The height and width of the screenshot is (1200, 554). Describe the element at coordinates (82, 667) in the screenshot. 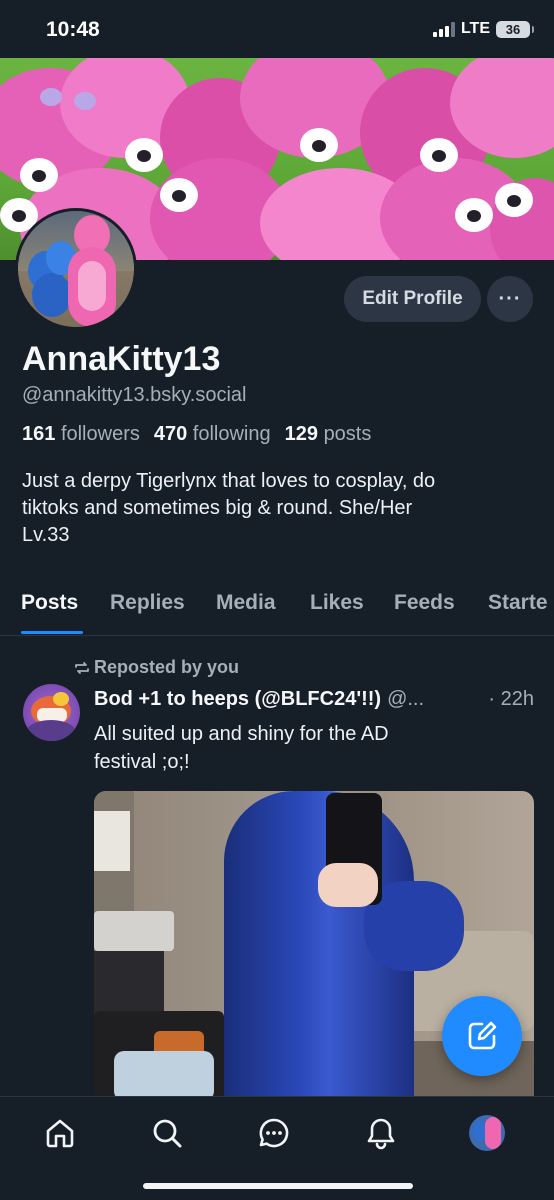

I see `repost-icon` at that location.